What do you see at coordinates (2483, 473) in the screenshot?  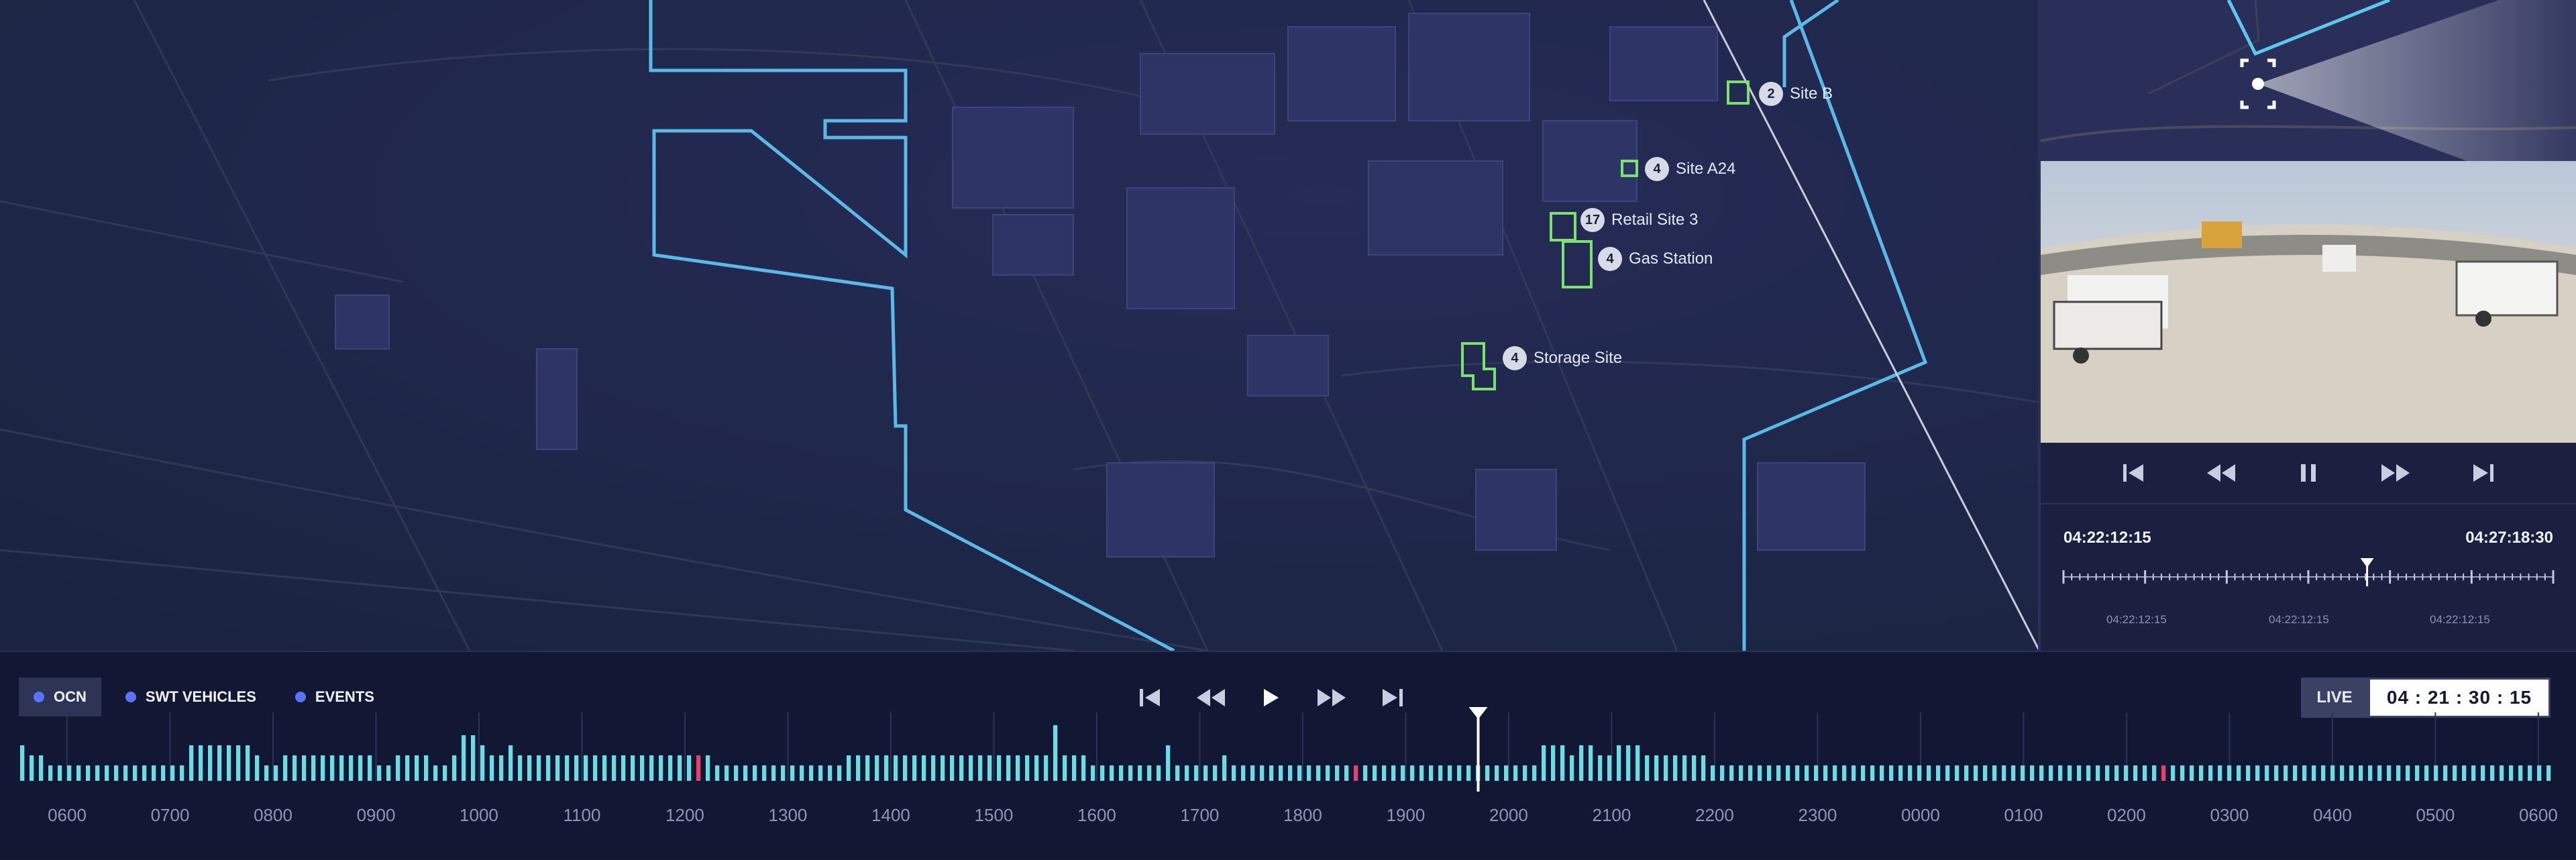 I see `skip-forward-button` at bounding box center [2483, 473].